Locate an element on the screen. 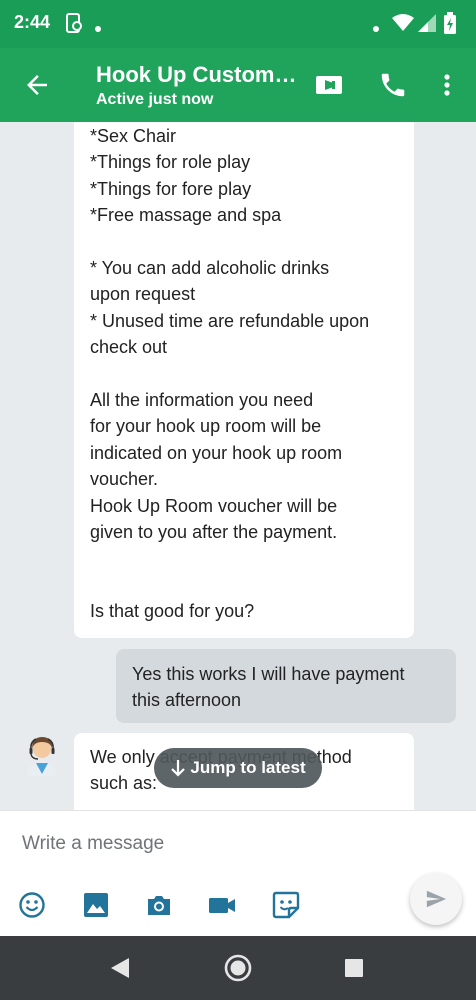 The width and height of the screenshot is (476, 1000). jump-to-latest-button: Jump to latest is located at coordinates (238, 768).